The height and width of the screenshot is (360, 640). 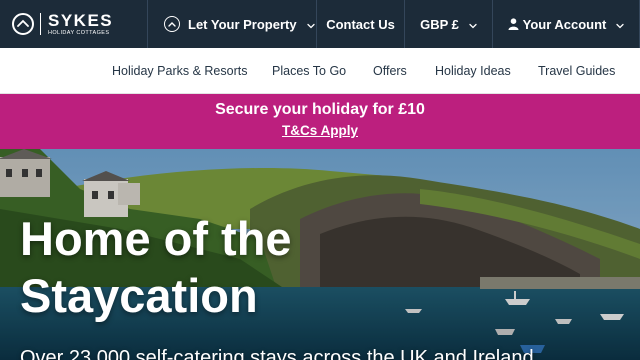 I want to click on logo-text: SYKES HOLIDAY COTTAGES, so click(x=80, y=24).